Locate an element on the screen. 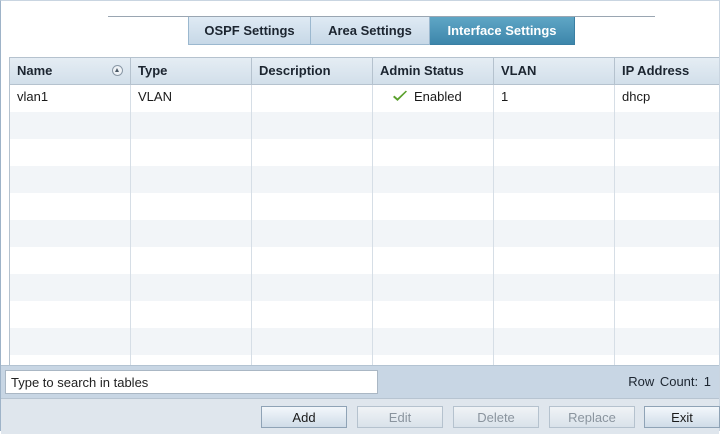 The height and width of the screenshot is (434, 720). action-bar: Add Edit Delete Replace Exit is located at coordinates (360, 416).